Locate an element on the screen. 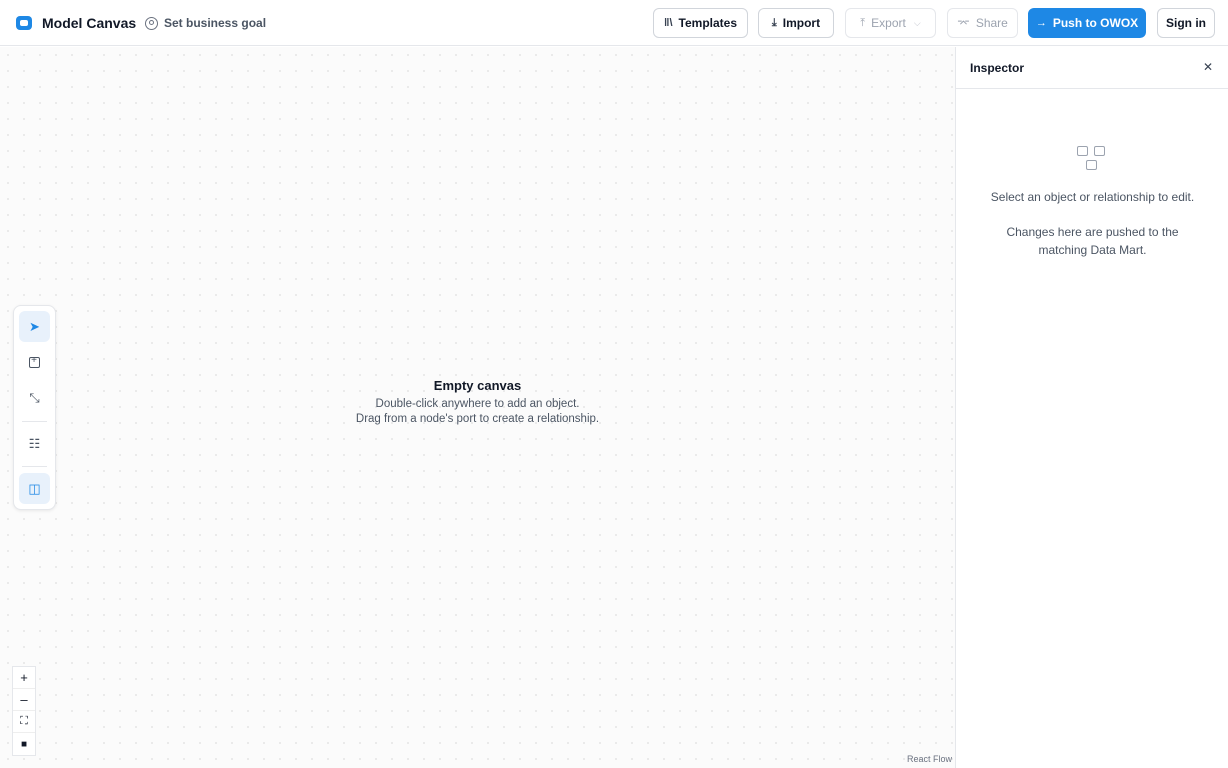 The image size is (1228, 768). connect-tool-button: ⤡ is located at coordinates (34, 397).